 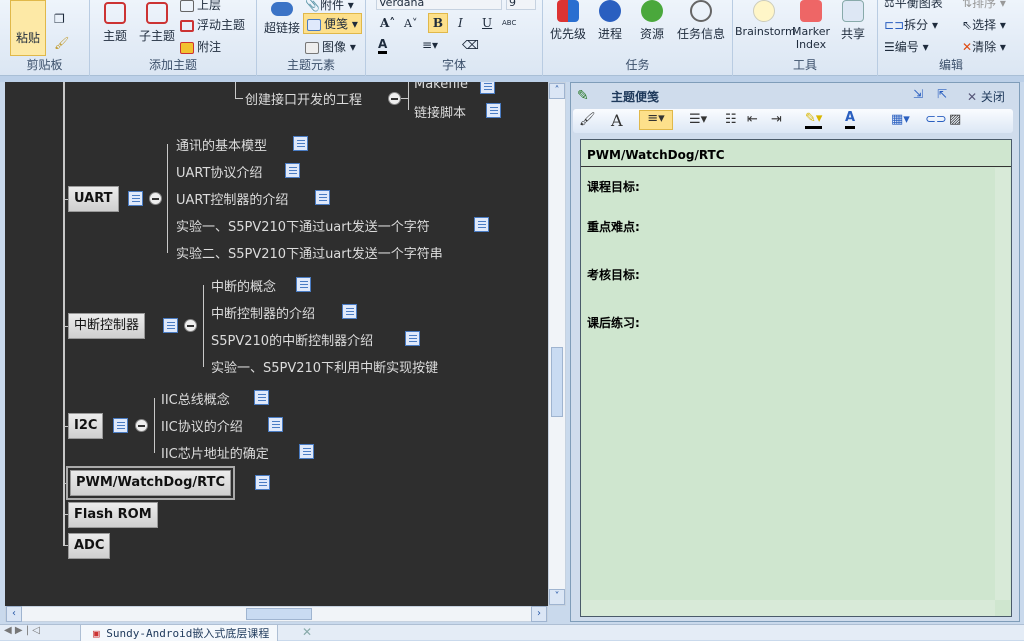 What do you see at coordinates (107, 326) in the screenshot?
I see `topic-interrupt-controller: 中断控制器` at bounding box center [107, 326].